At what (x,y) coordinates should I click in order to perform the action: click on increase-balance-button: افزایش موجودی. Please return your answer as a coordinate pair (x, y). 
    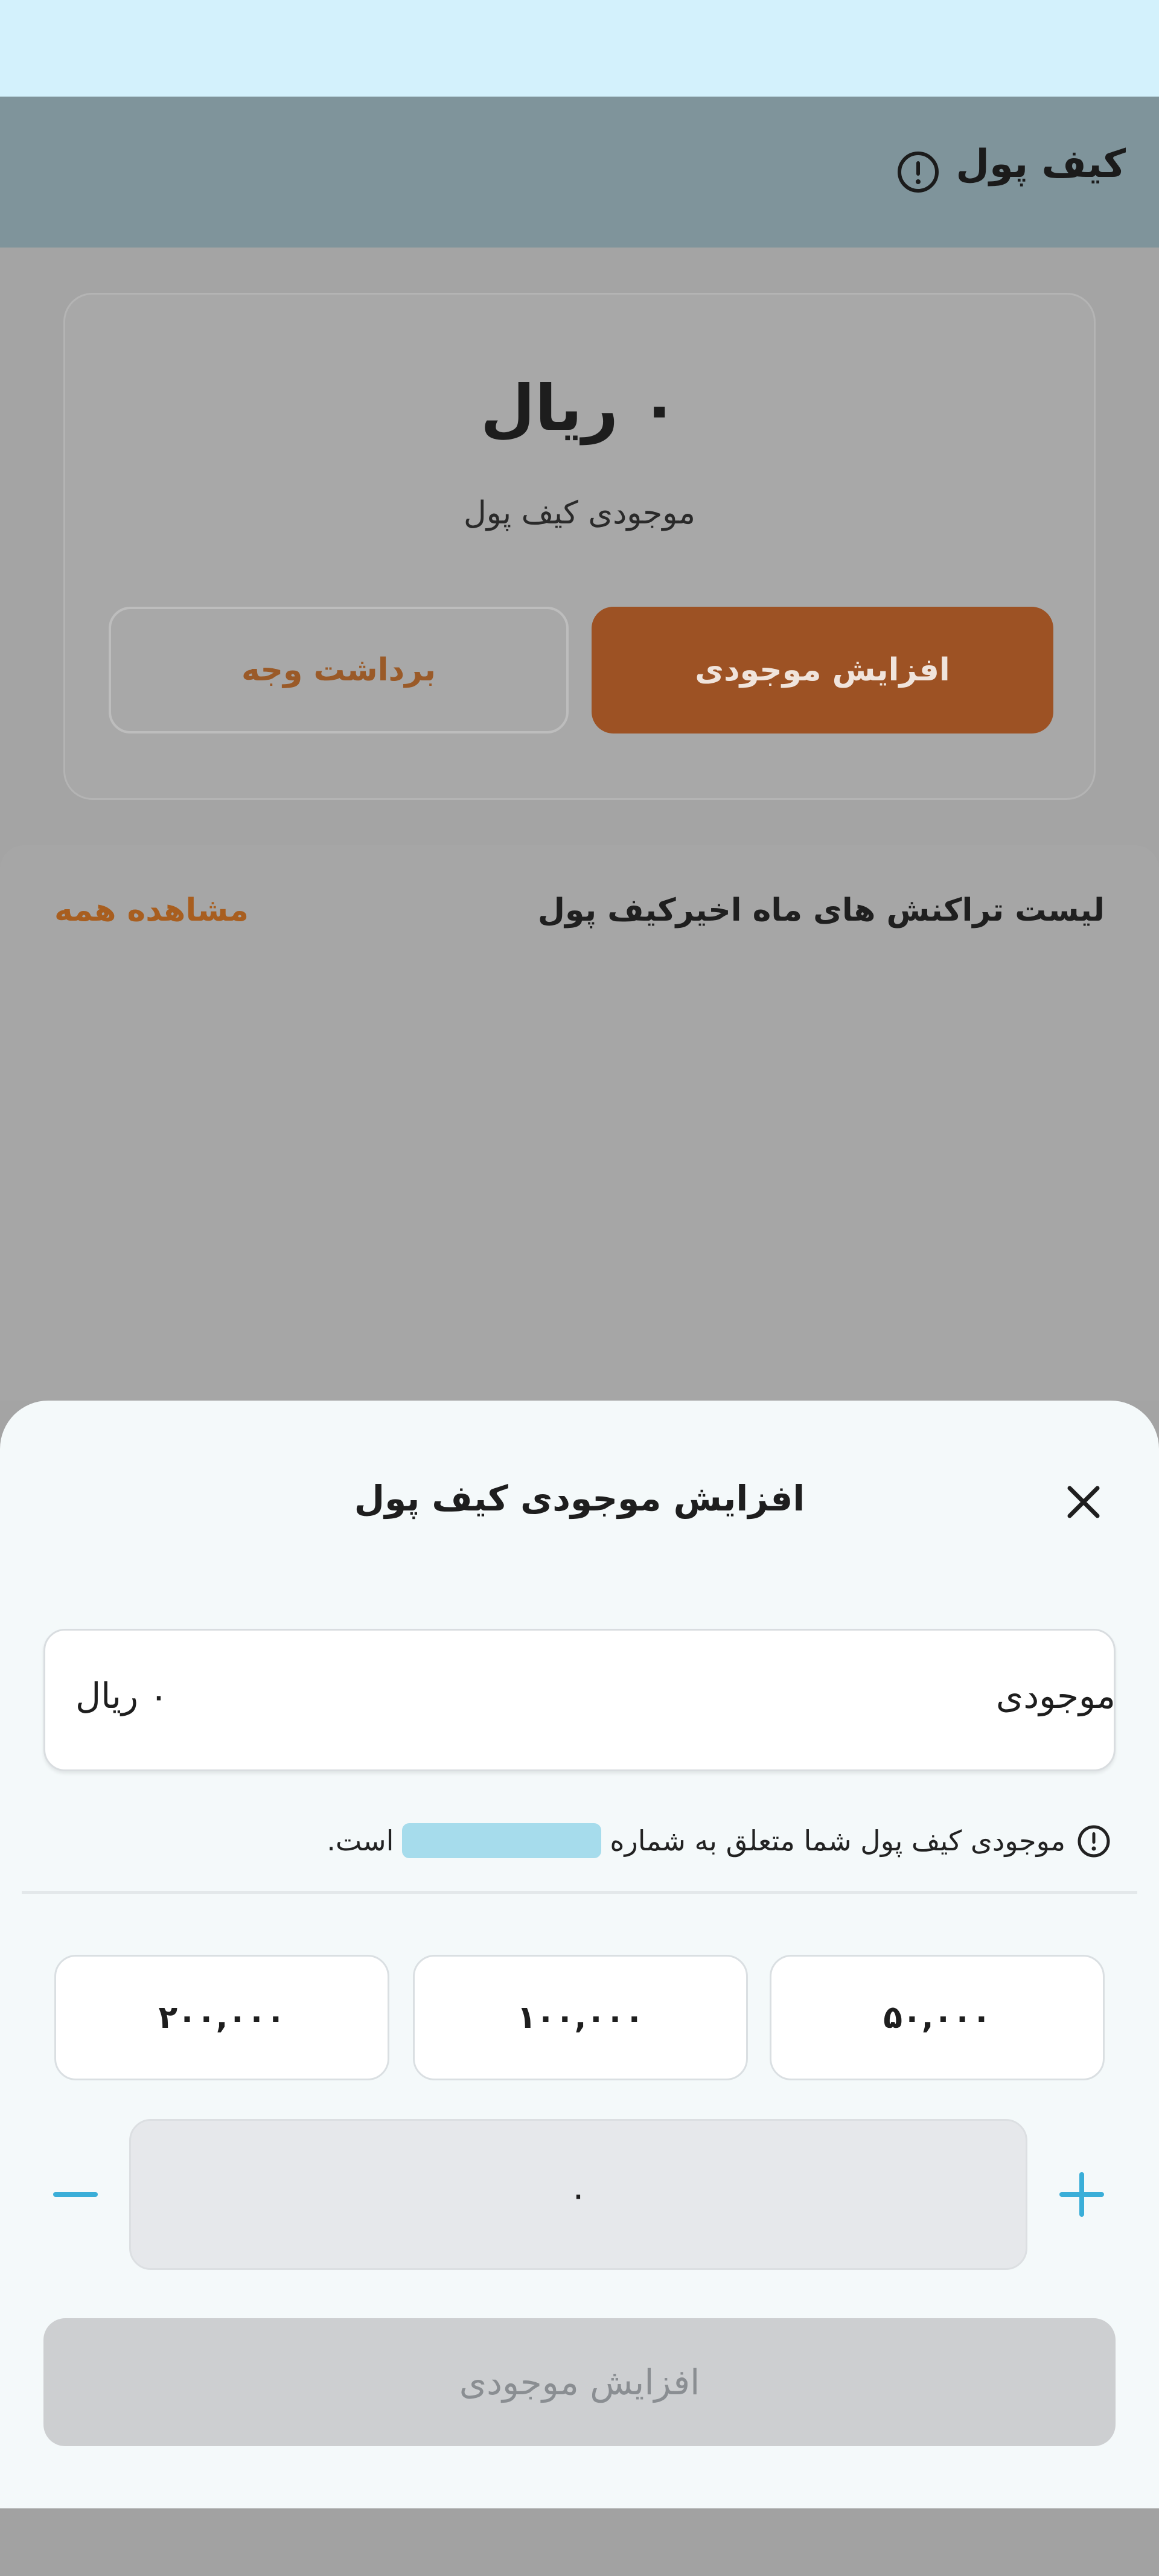
    Looking at the image, I should click on (822, 670).